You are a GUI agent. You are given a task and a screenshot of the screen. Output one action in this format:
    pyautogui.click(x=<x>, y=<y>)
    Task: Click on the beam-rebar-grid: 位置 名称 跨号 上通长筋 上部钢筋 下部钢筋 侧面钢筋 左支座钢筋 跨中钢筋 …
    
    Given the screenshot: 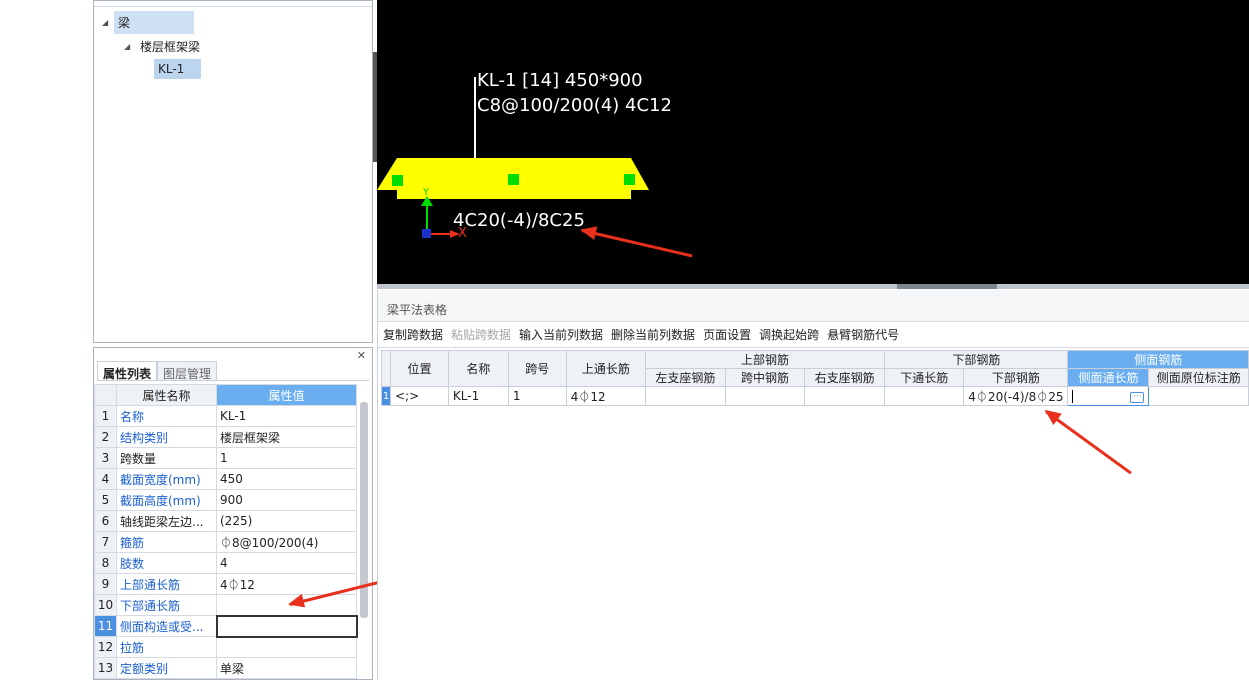 What is the action you would take?
    pyautogui.click(x=815, y=378)
    